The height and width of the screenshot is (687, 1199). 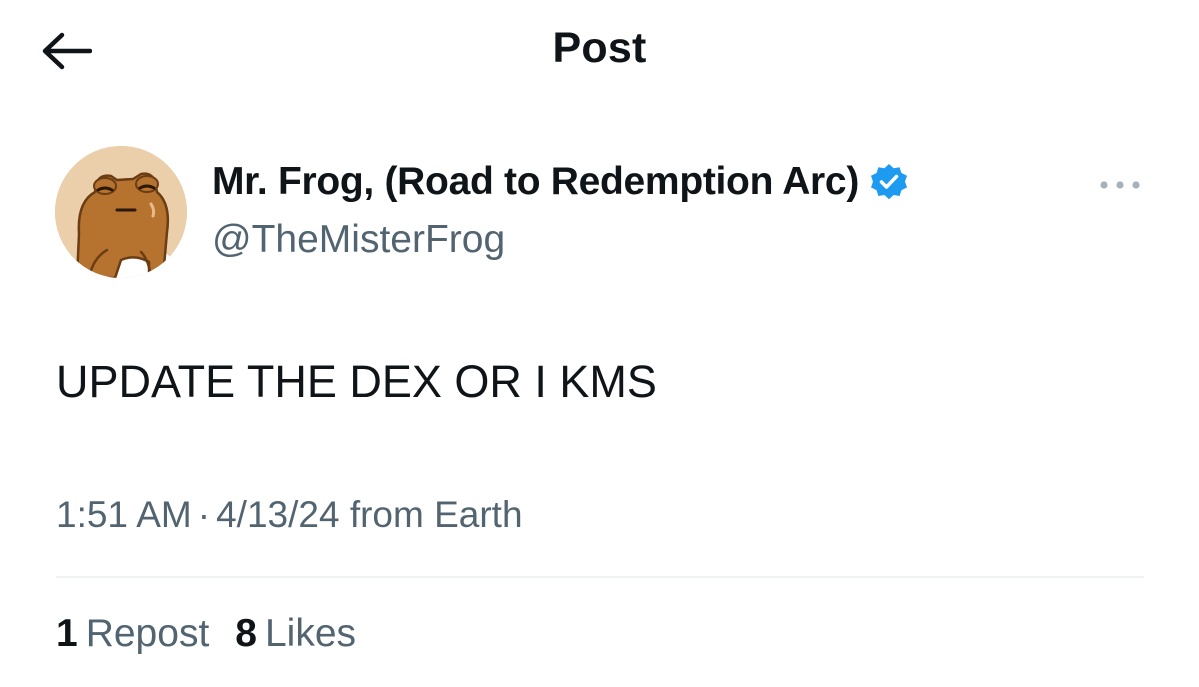 I want to click on more-options-button, so click(x=1120, y=185).